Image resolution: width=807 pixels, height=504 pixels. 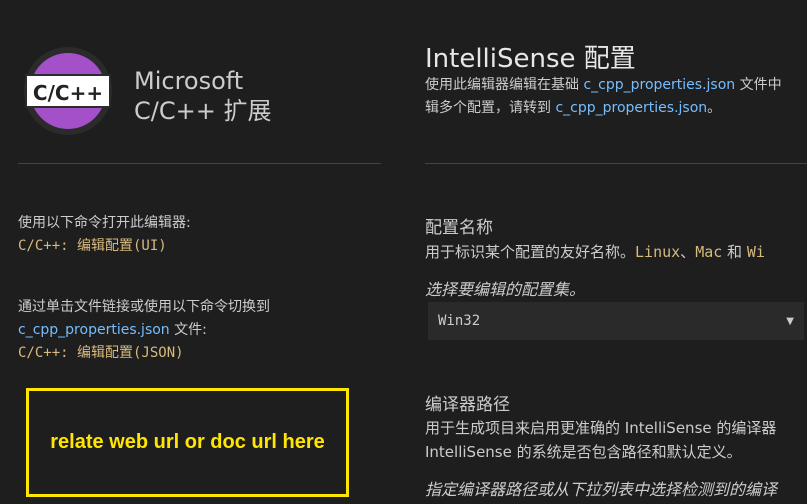 I want to click on sep-2: 和, so click(x=734, y=252).